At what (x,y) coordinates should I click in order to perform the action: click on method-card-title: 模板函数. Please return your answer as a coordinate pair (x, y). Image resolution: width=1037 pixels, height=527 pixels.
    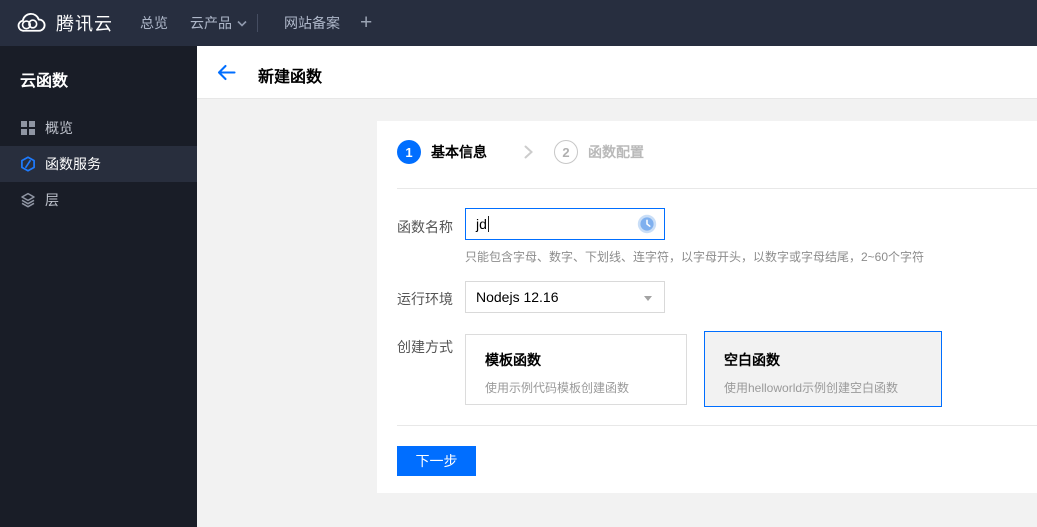
    Looking at the image, I should click on (513, 360).